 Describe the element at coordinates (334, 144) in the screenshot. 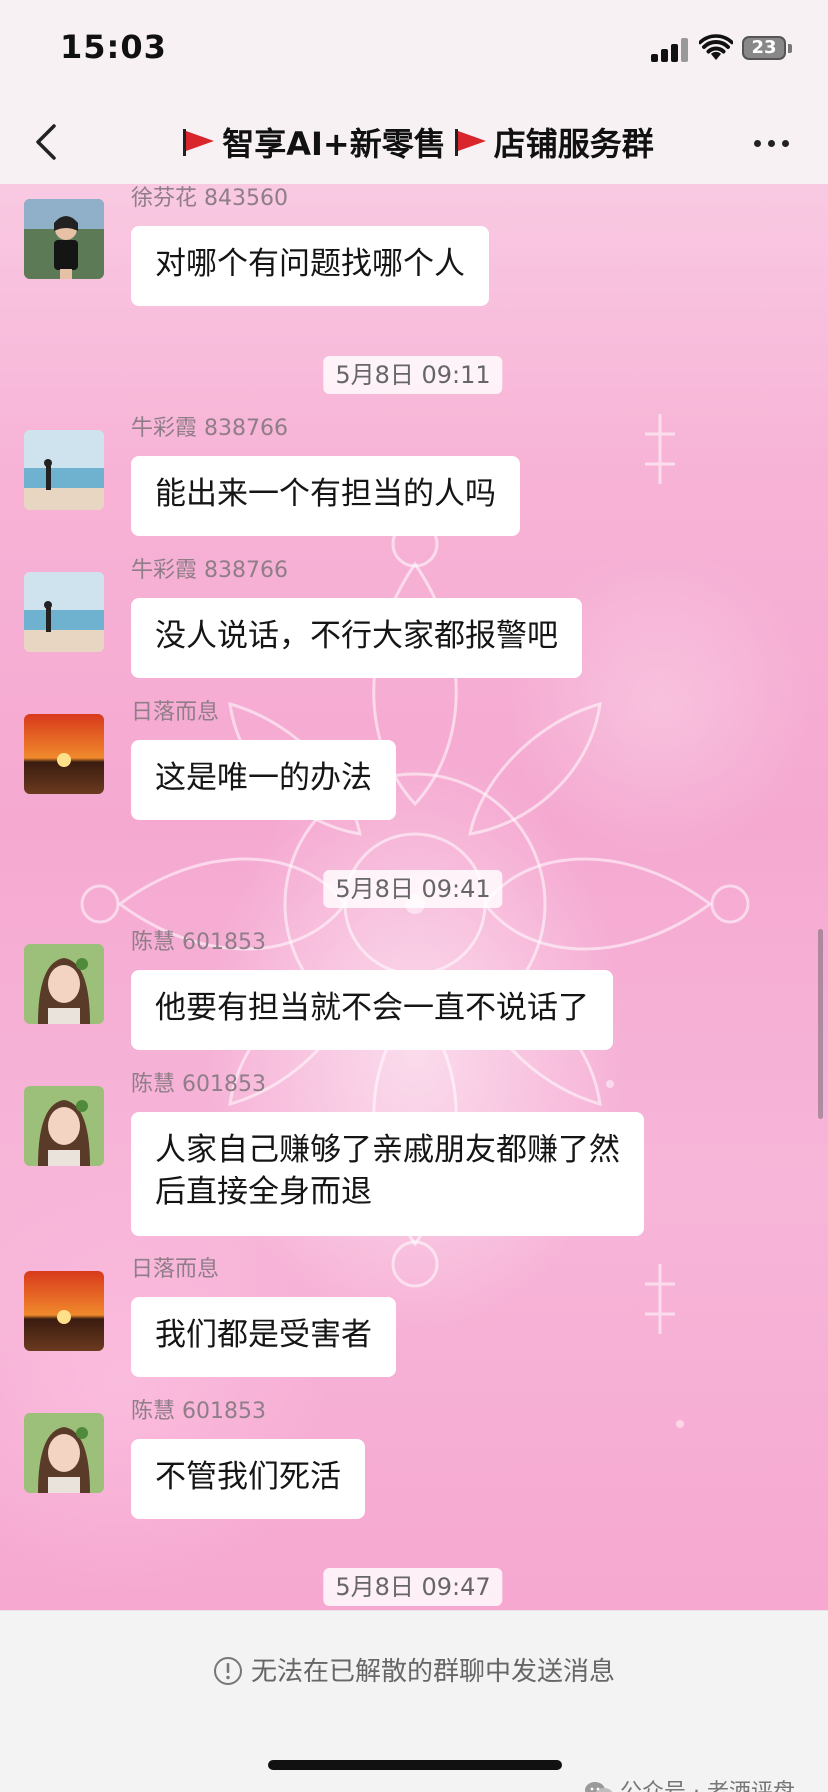

I see `group-title-part1: 智享AI+新零售` at that location.